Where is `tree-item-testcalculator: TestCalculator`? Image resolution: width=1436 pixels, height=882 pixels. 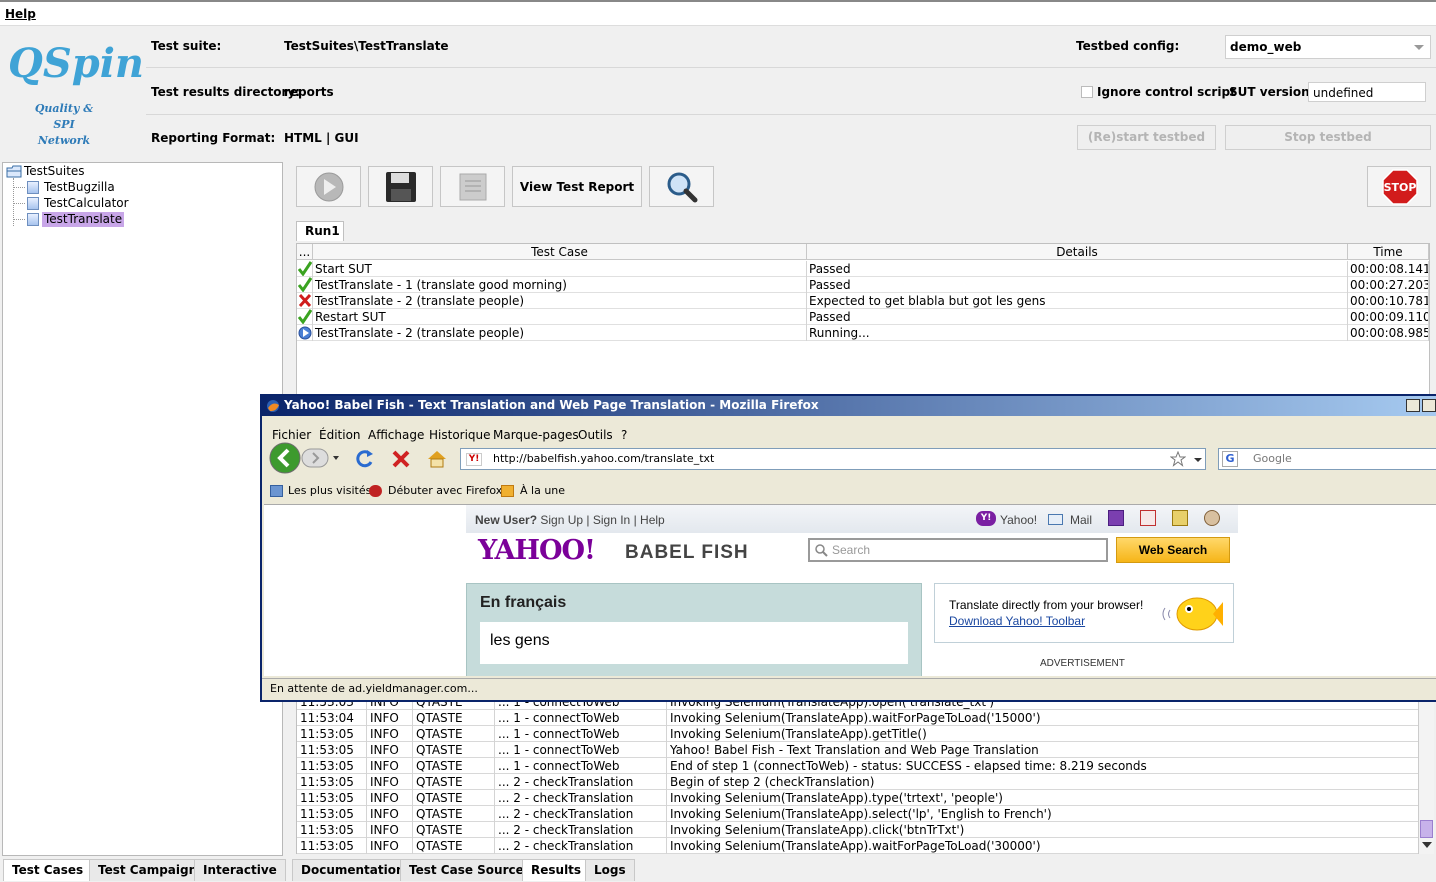 tree-item-testcalculator: TestCalculator is located at coordinates (86, 203).